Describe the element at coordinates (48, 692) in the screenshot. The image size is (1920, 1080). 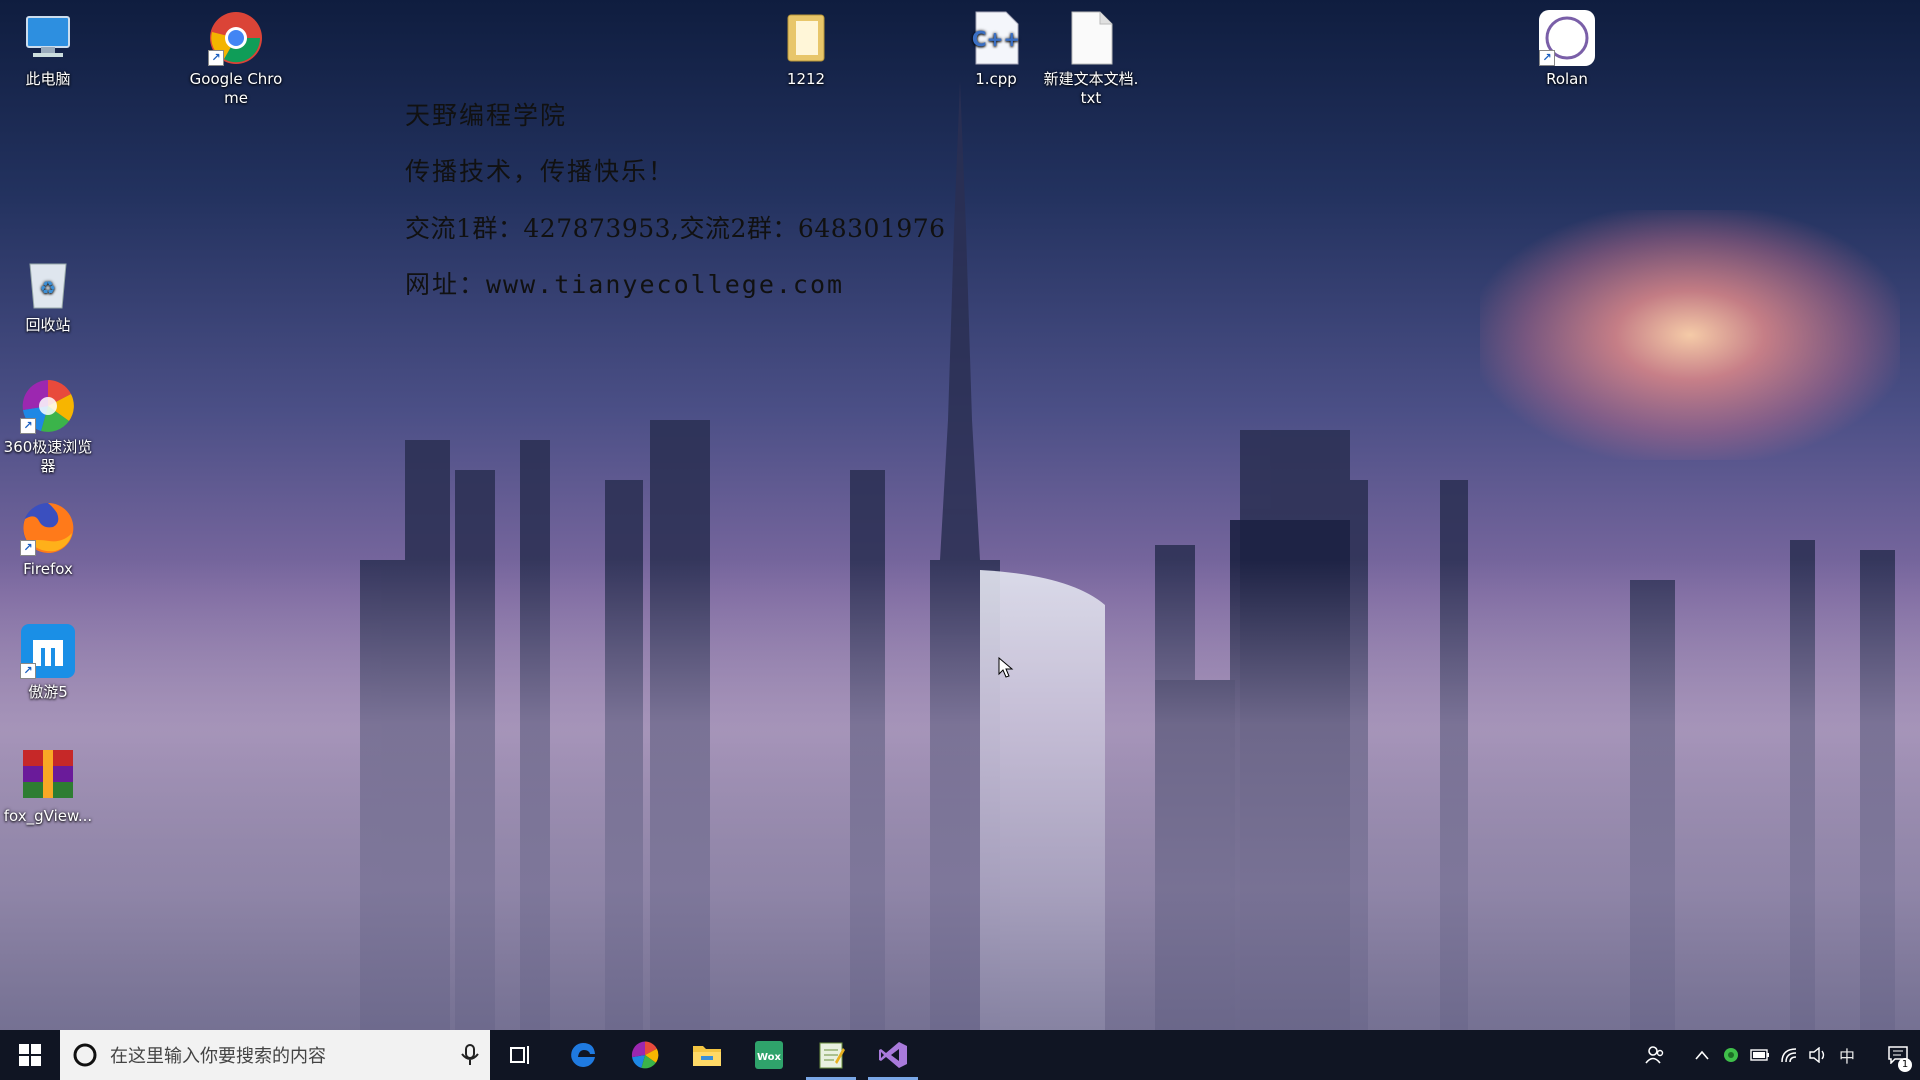
I see `desktop-icon-label: 傲游5` at that location.